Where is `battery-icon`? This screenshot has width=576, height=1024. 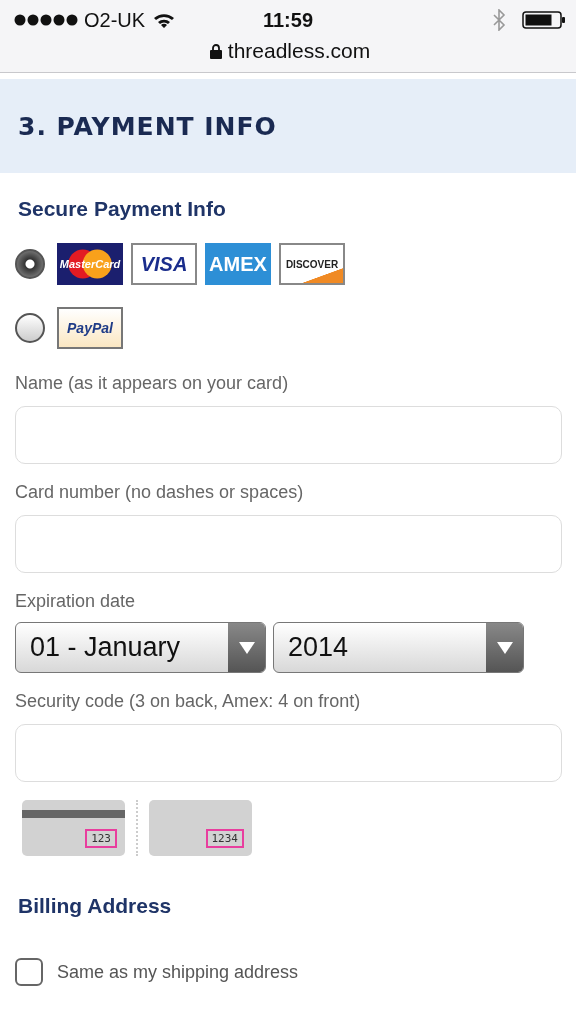 battery-icon is located at coordinates (544, 20).